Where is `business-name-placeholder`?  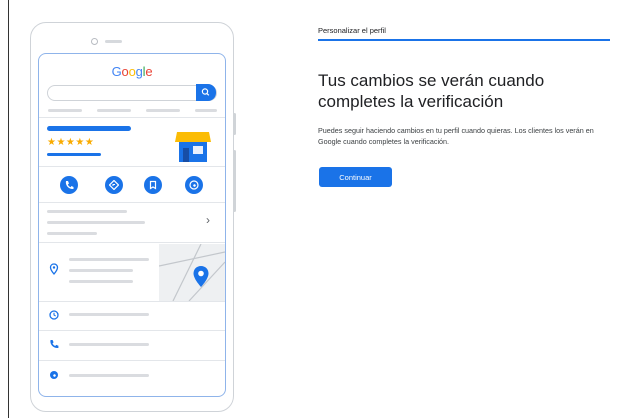
business-name-placeholder is located at coordinates (89, 128).